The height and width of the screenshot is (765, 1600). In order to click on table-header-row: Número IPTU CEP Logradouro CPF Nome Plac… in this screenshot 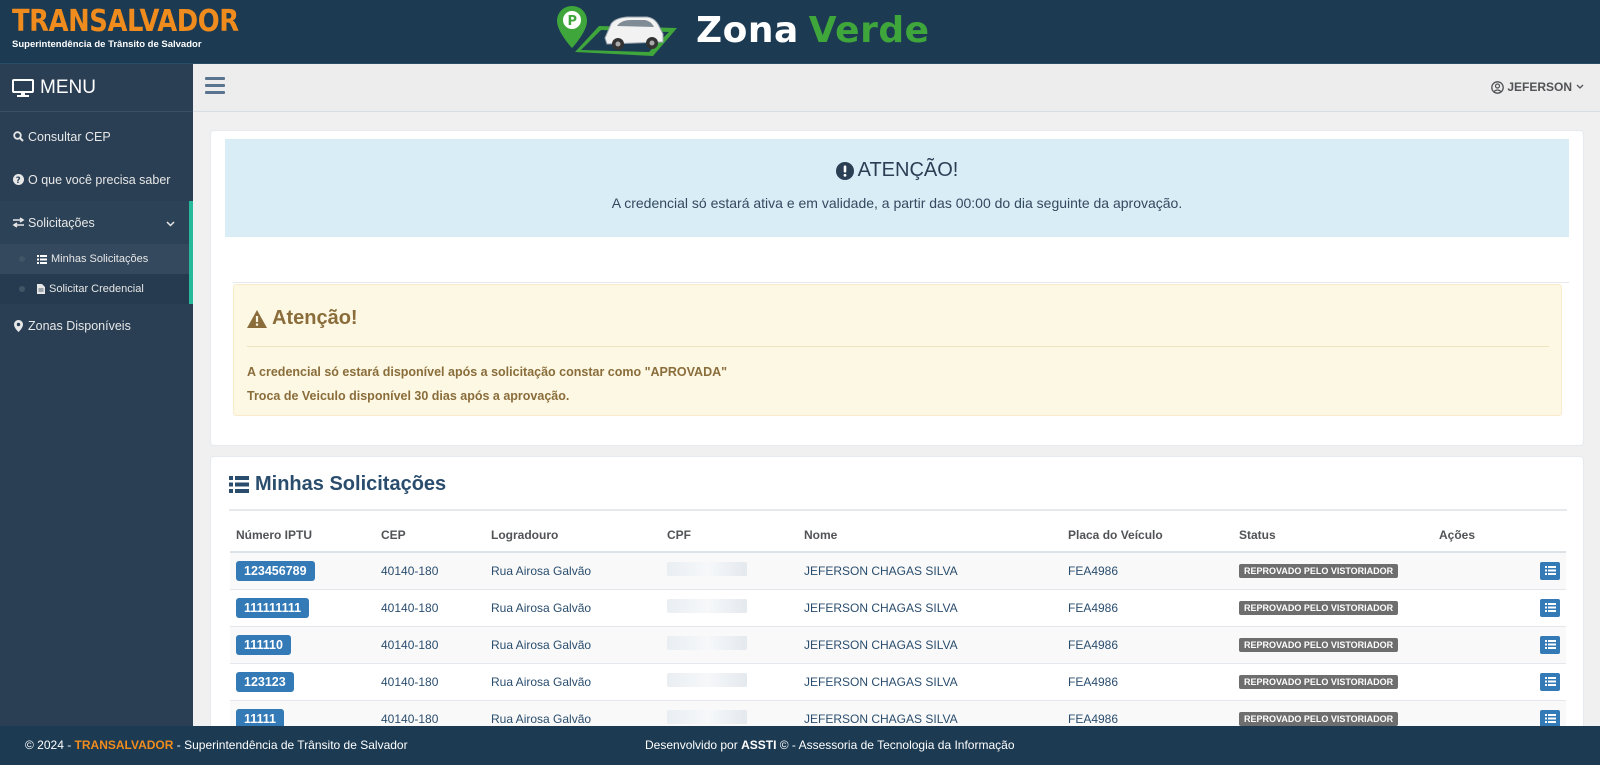, I will do `click(898, 536)`.